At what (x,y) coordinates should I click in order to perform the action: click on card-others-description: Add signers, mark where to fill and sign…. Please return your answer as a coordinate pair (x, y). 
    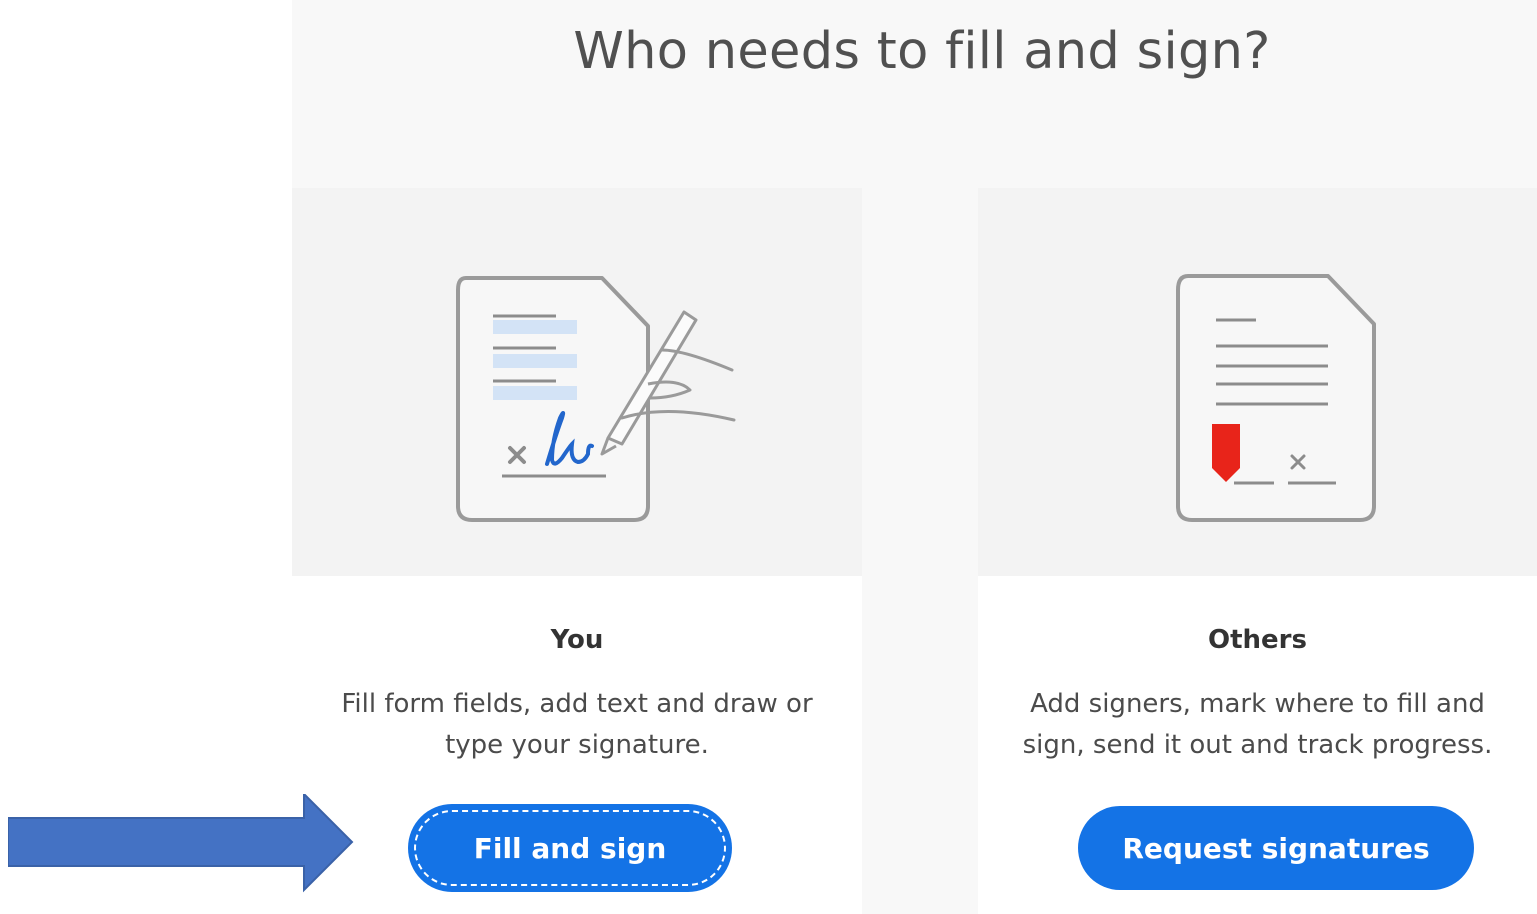
    Looking at the image, I should click on (1257, 724).